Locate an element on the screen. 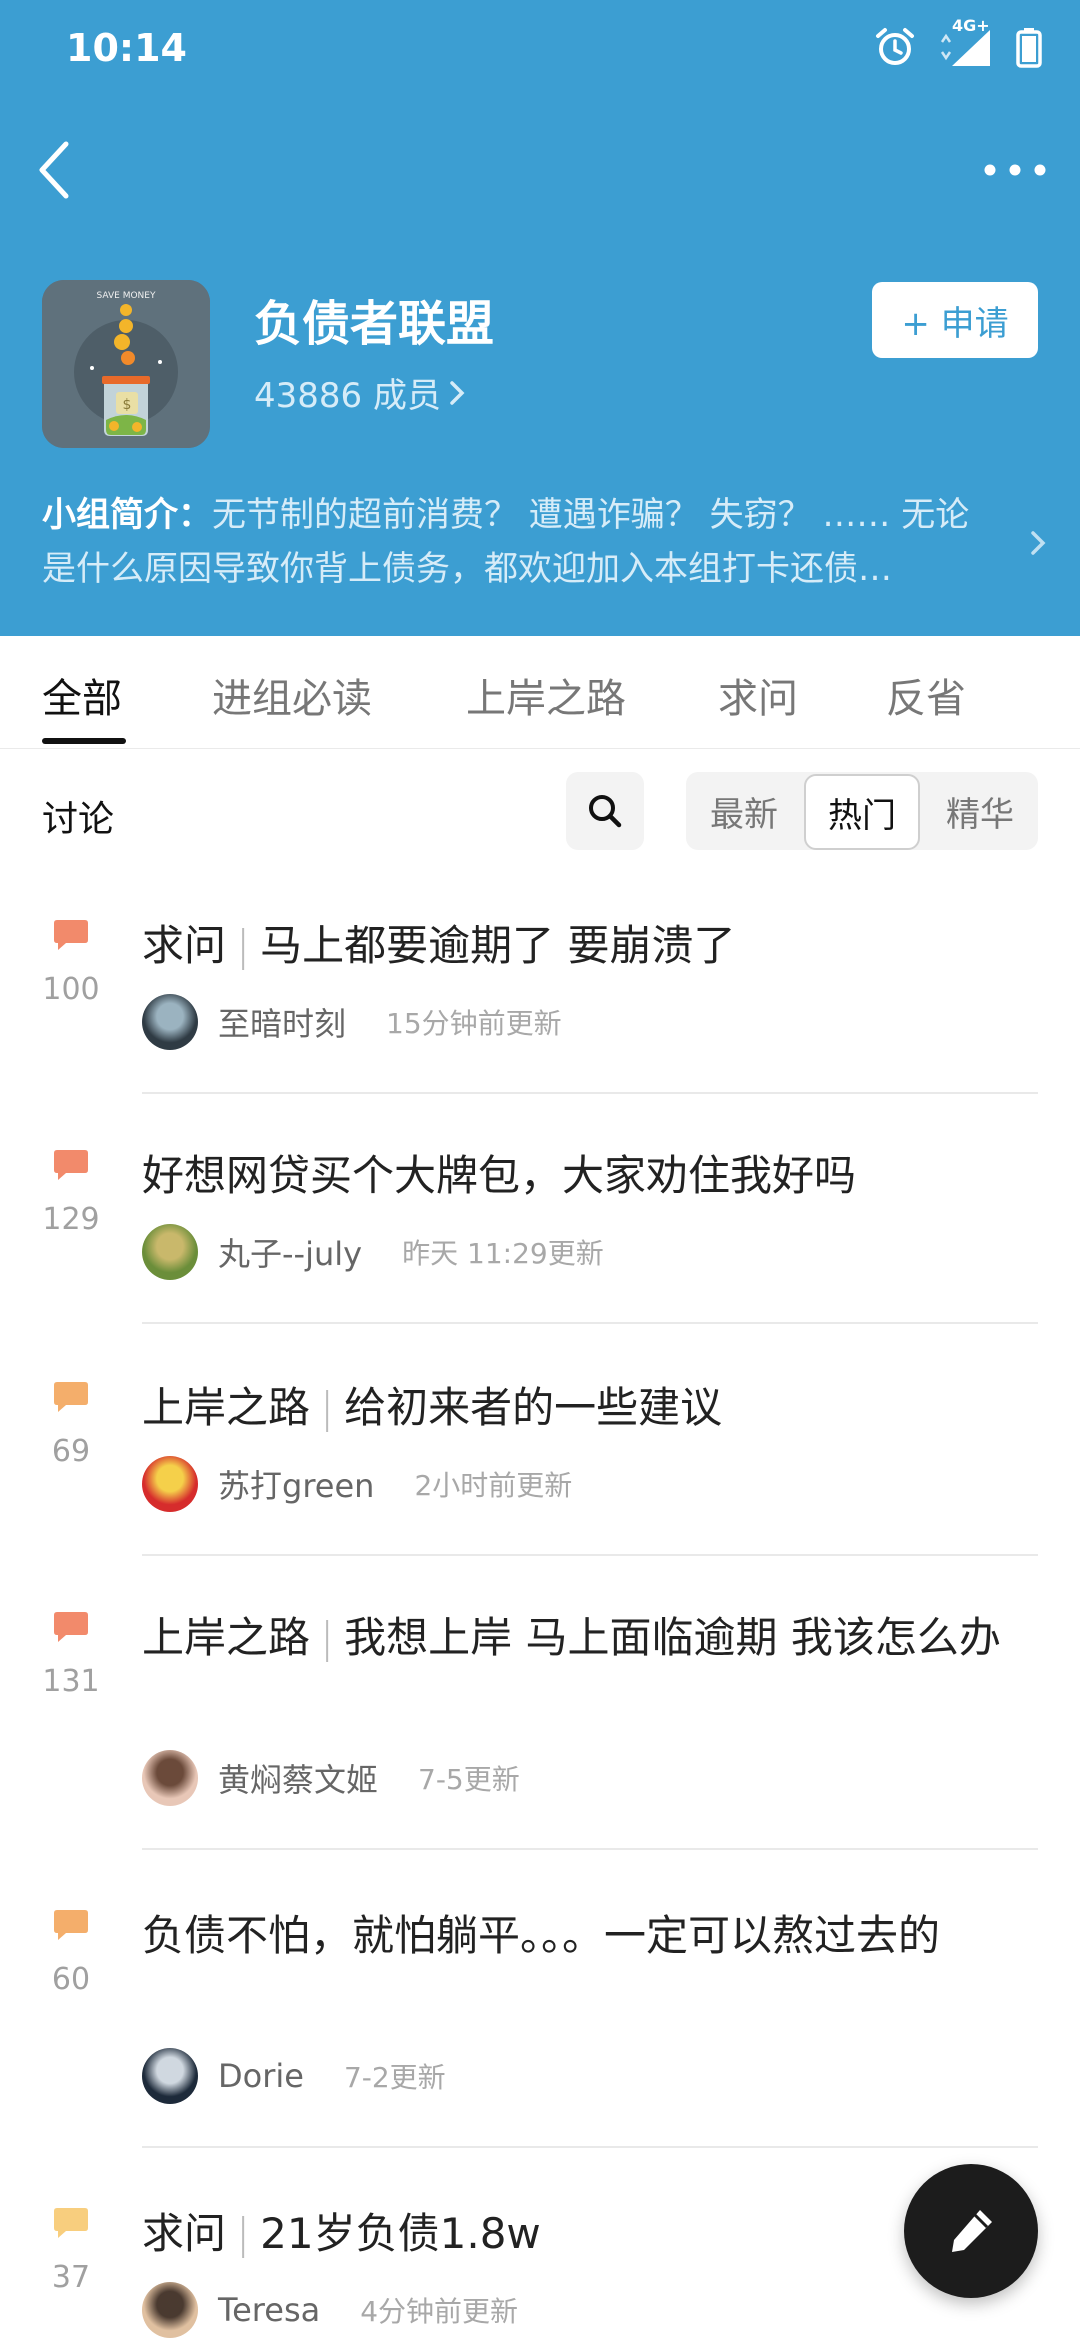  post-title: 负债不怕，就怕躺平。。。一定可以熬过去的 is located at coordinates (582, 1936).